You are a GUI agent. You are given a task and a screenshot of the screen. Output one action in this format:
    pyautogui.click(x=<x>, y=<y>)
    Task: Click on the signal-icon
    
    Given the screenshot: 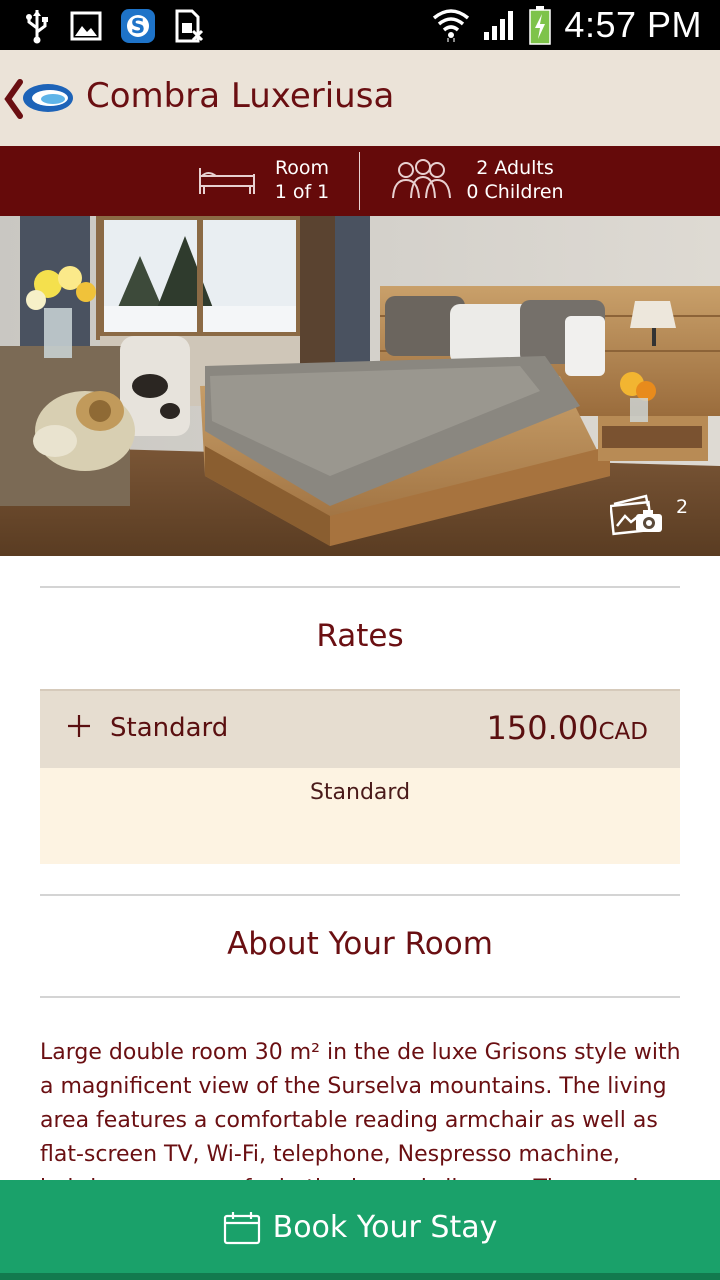 What is the action you would take?
    pyautogui.click(x=499, y=25)
    